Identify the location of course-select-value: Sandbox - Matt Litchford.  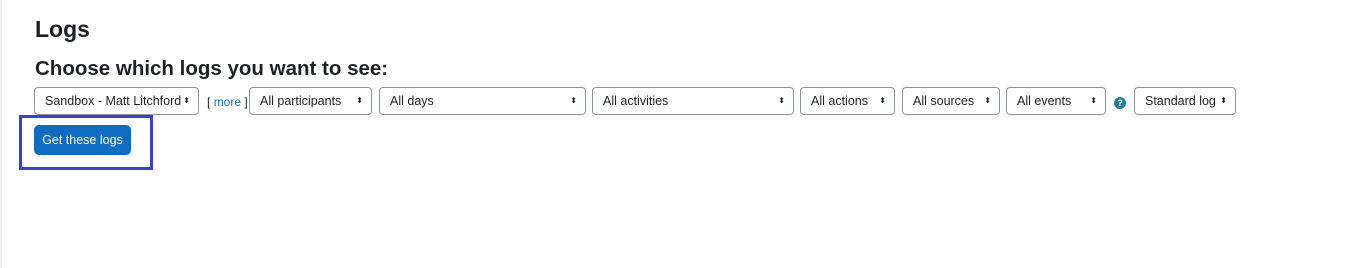
(113, 101).